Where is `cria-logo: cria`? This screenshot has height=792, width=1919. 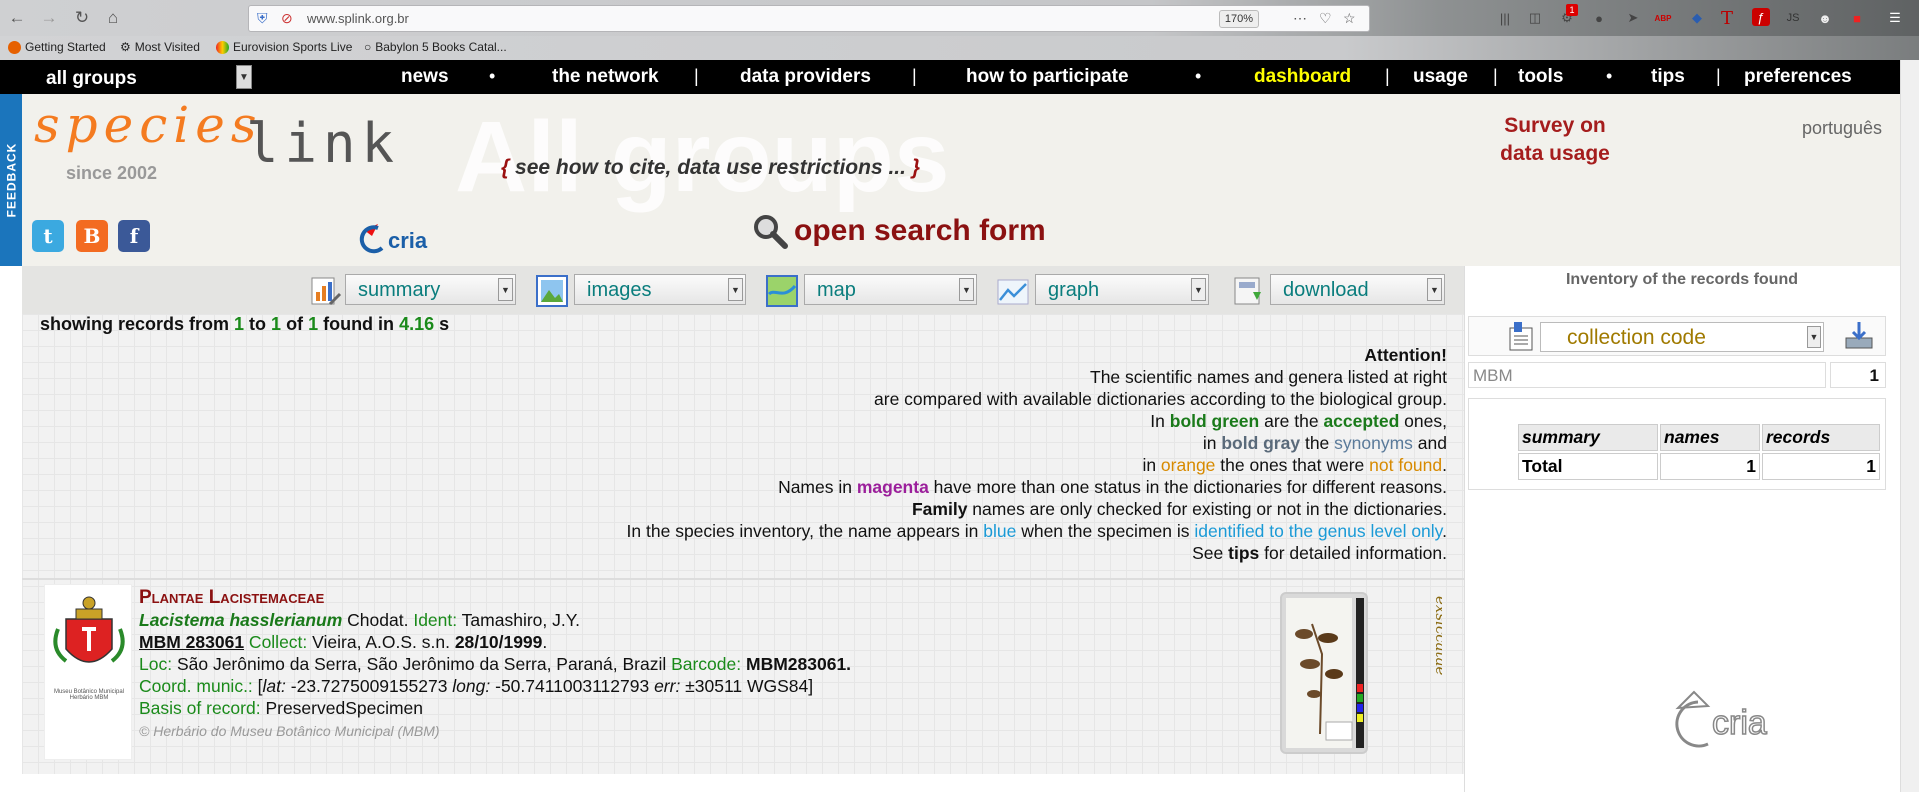 cria-logo: cria is located at coordinates (398, 237).